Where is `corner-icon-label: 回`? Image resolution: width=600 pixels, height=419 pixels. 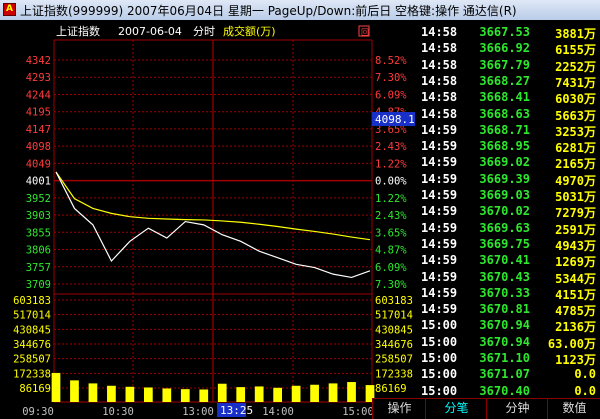 corner-icon-label: 回 is located at coordinates (365, 32).